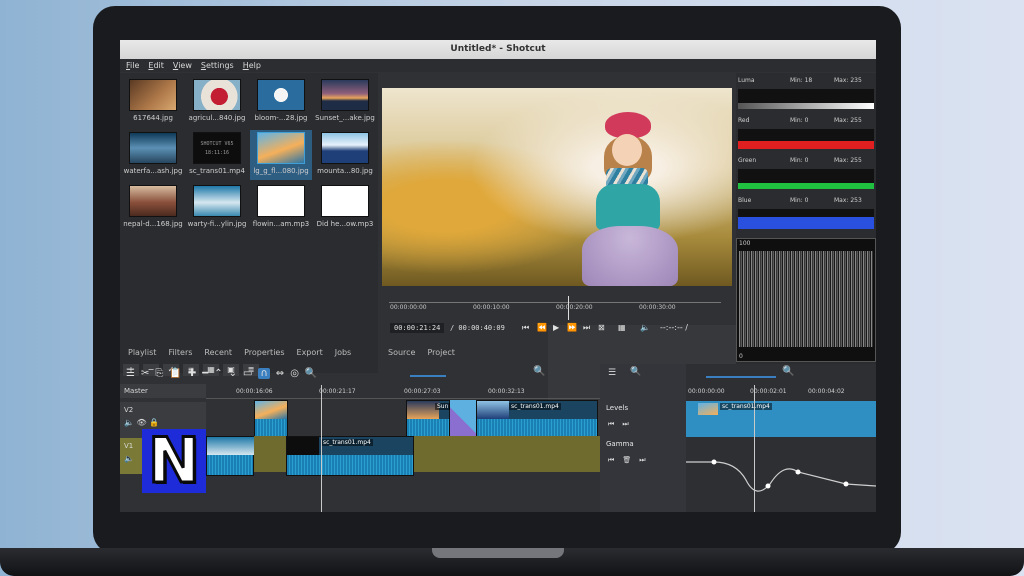  I want to click on timeline-clip: Sun, so click(428, 420).